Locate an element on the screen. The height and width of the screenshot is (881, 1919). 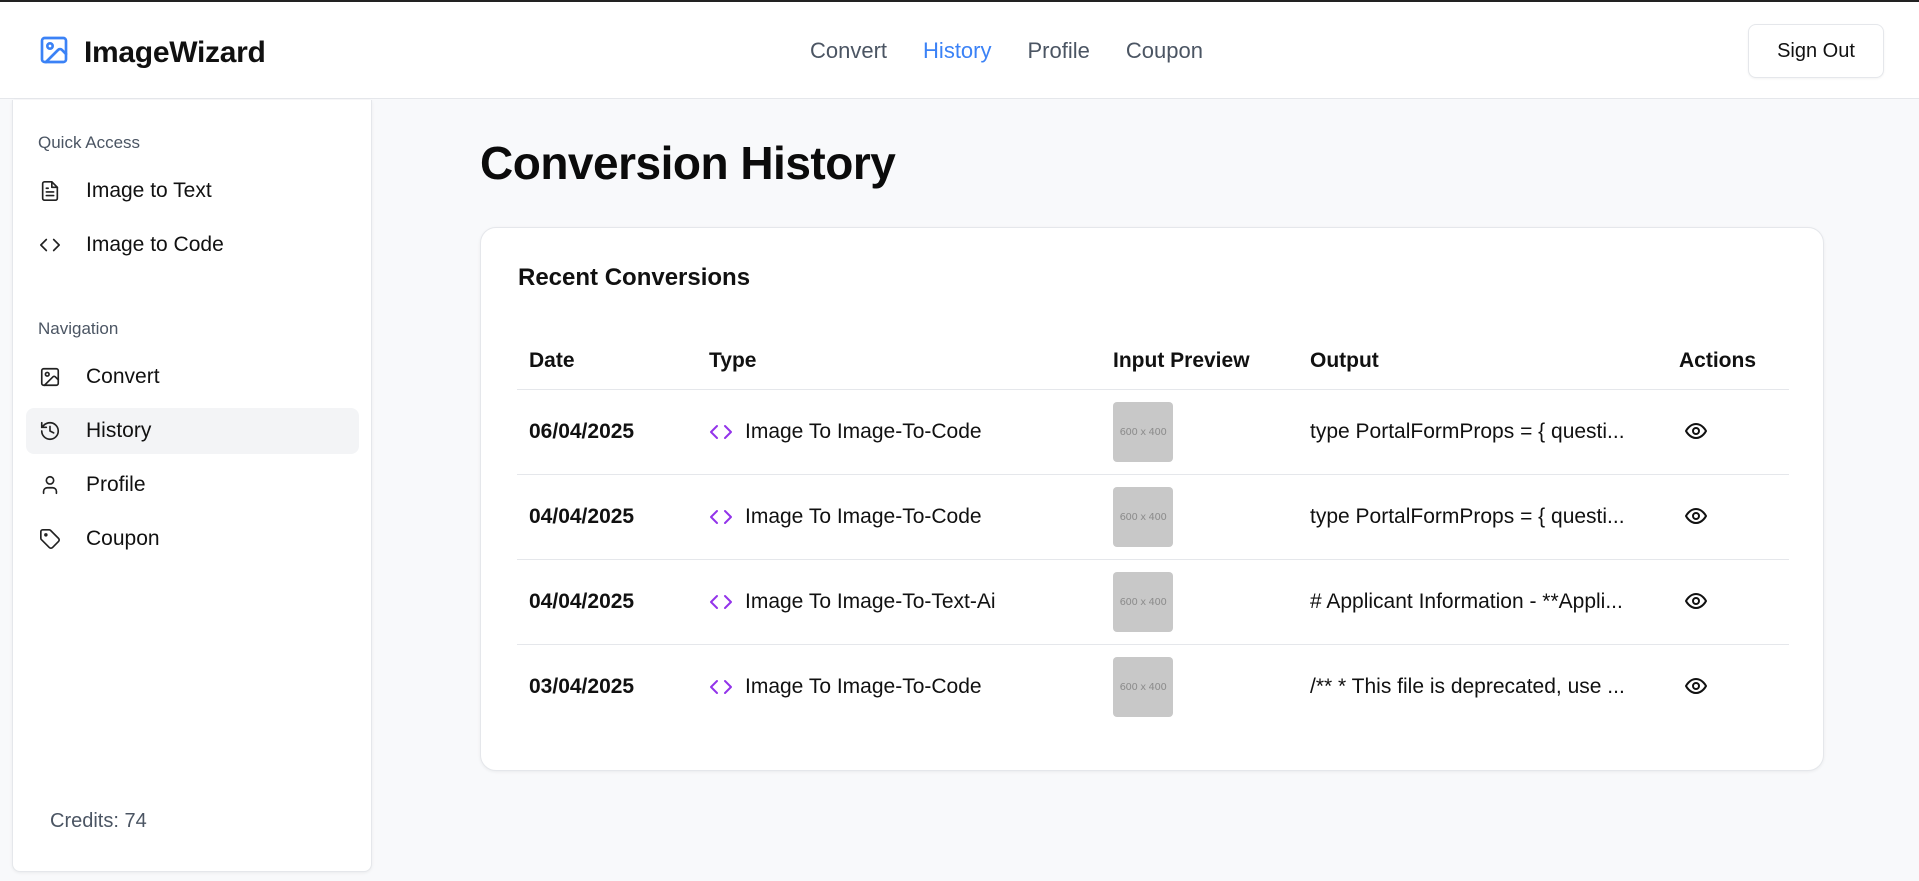
row-type: Image To Image-To-Text-Ai is located at coordinates (852, 602).